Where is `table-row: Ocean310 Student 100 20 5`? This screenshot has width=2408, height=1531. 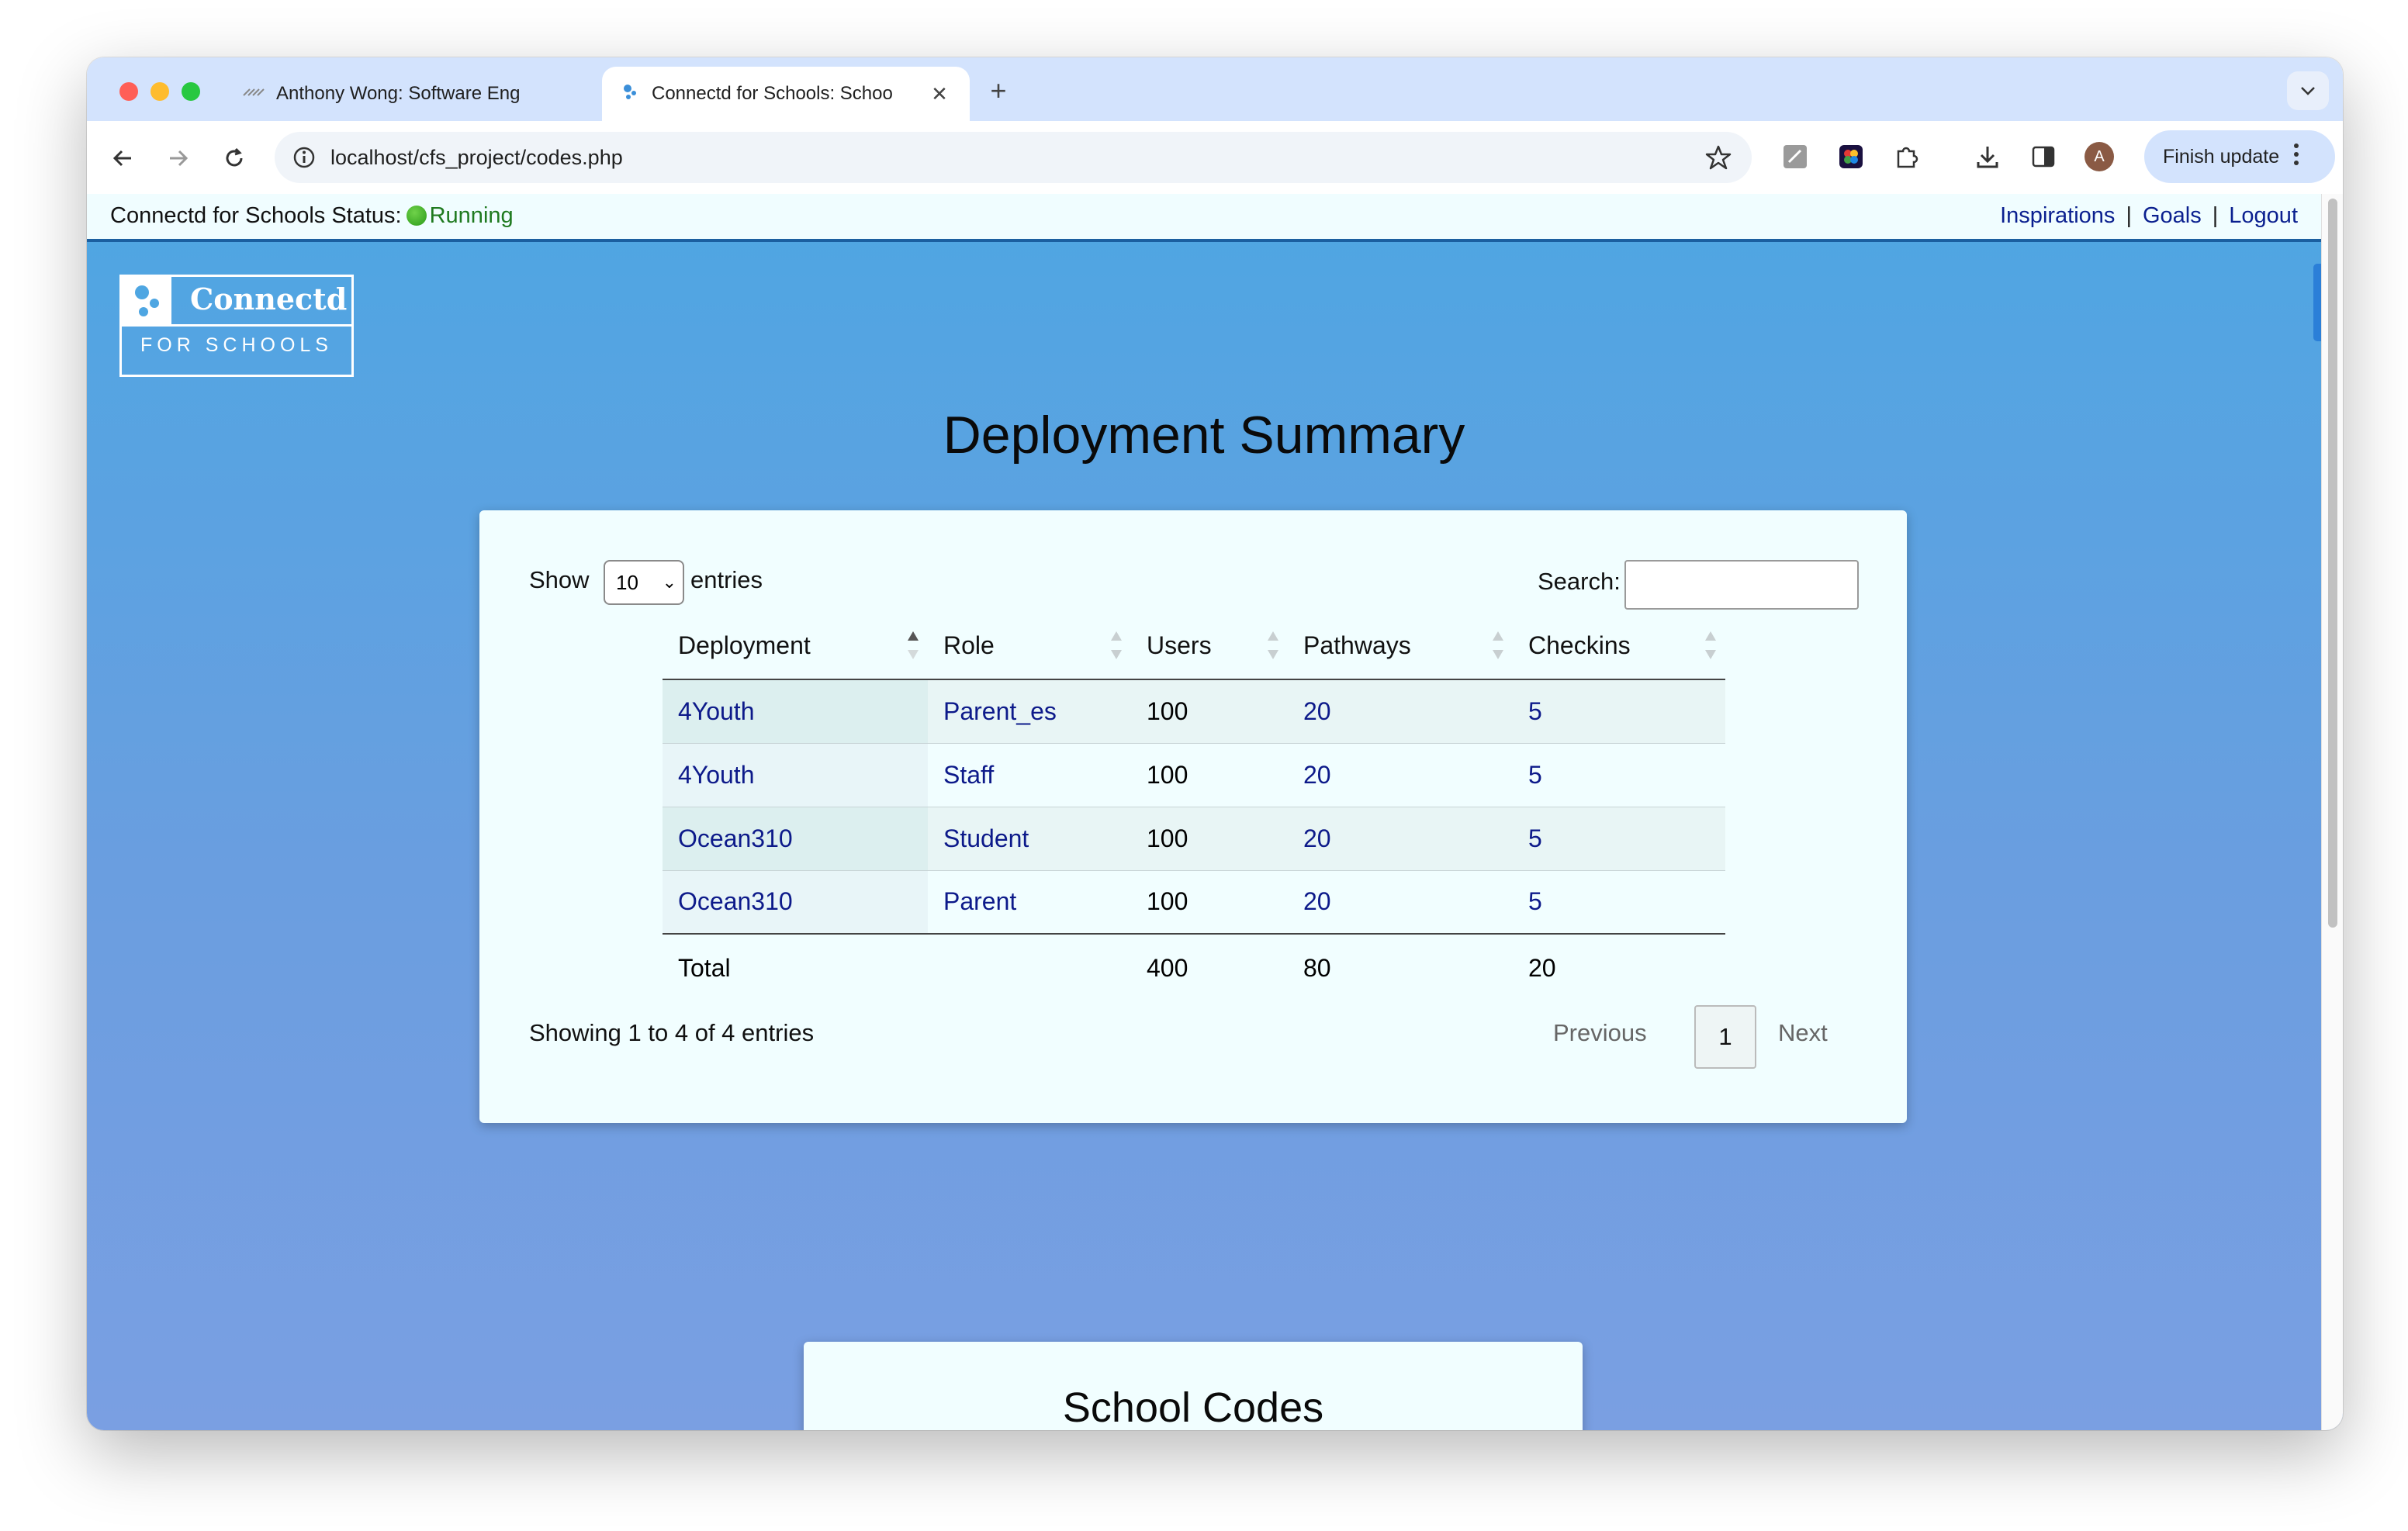
table-row: Ocean310 Student 100 20 5 is located at coordinates (1194, 839).